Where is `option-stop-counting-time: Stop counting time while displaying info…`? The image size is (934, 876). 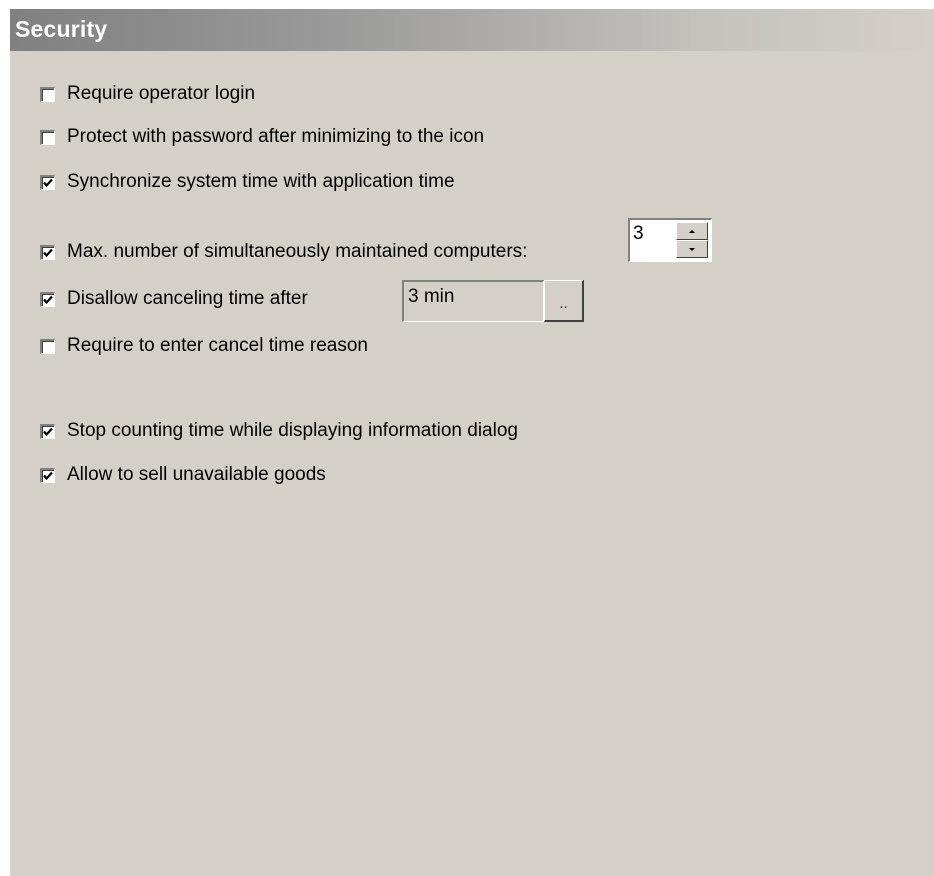 option-stop-counting-time: Stop counting time while displaying info… is located at coordinates (279, 431).